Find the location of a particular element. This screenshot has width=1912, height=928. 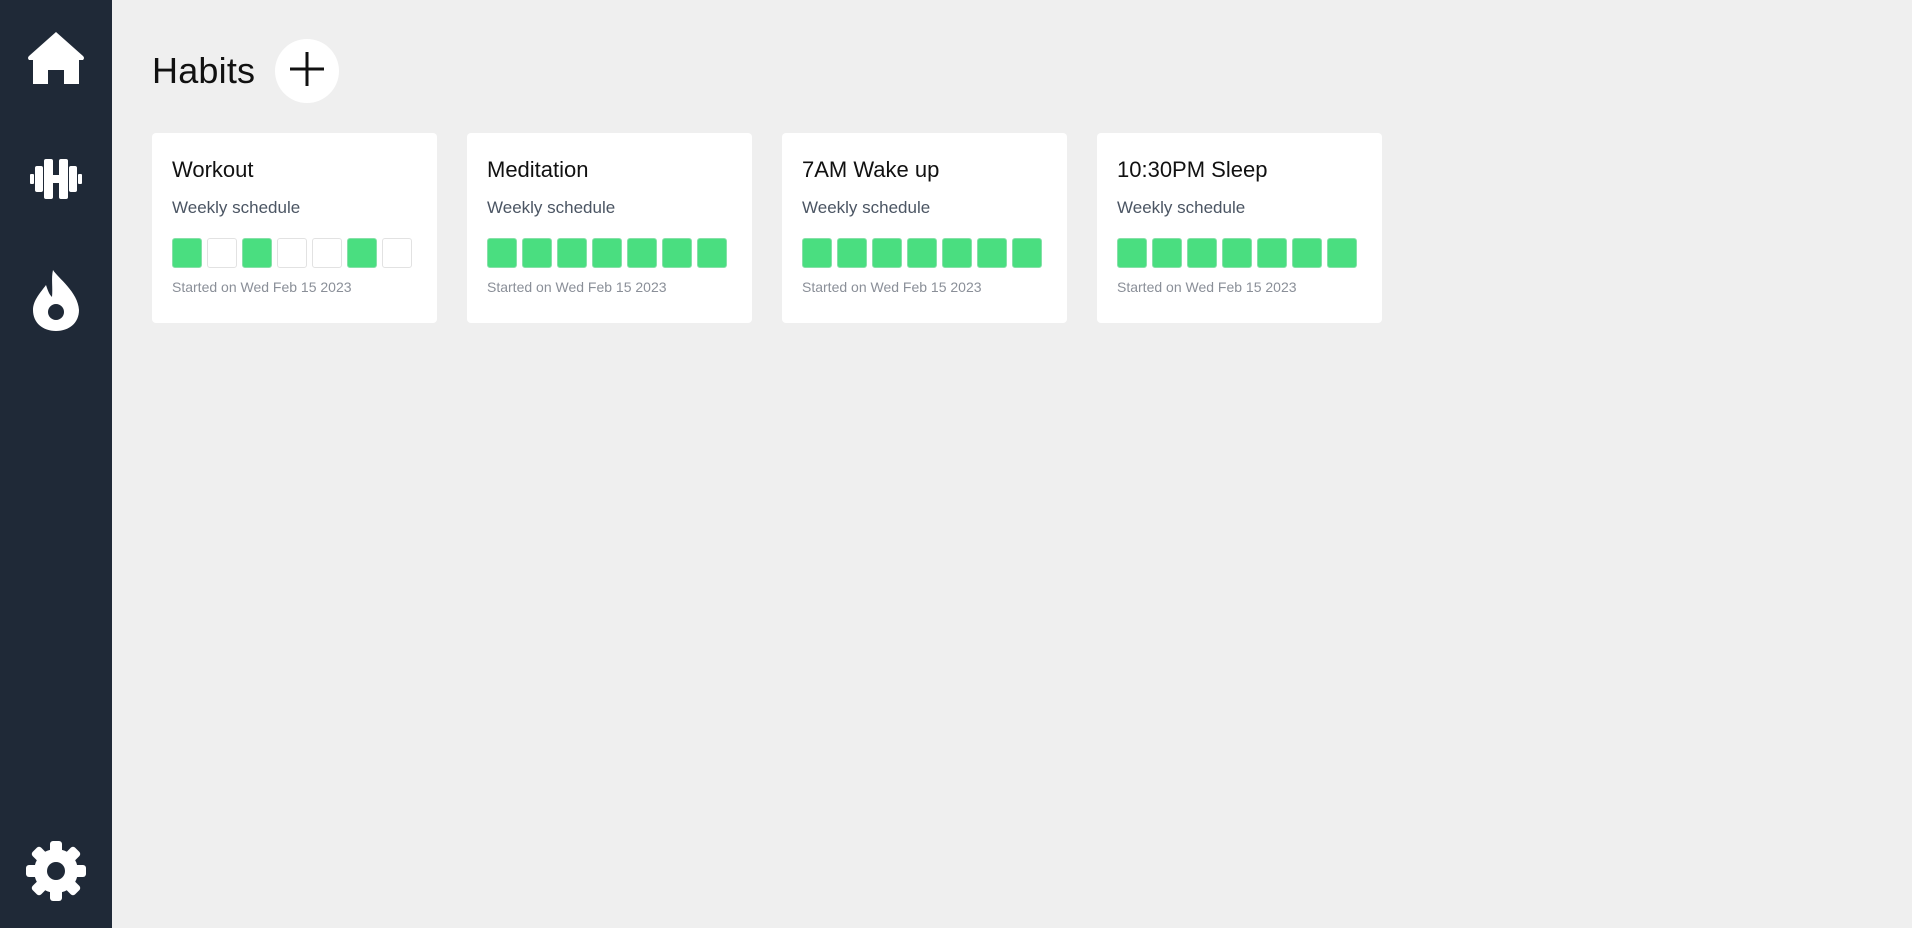

home-icon is located at coordinates (56, 58).